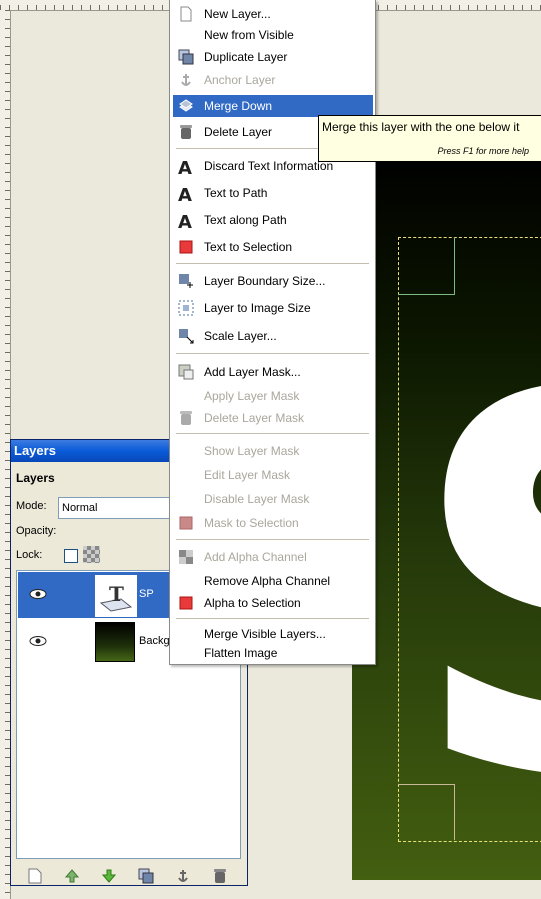  I want to click on menu-item-label: Alpha to Selection, so click(252, 603).